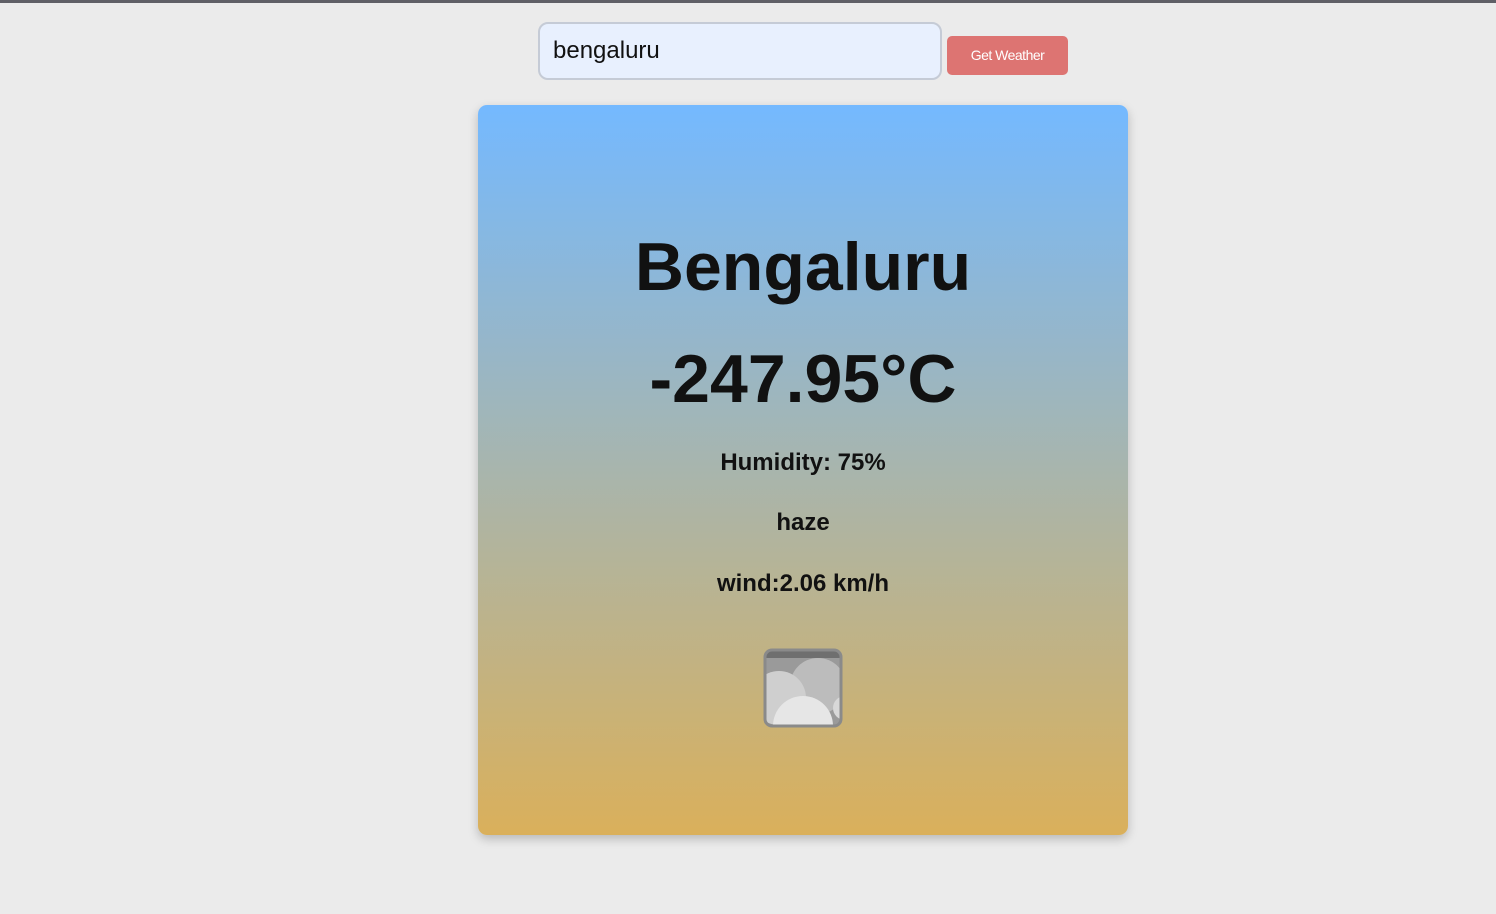 This screenshot has height=914, width=1496. What do you see at coordinates (803, 267) in the screenshot?
I see `city-name: Bengaluru` at bounding box center [803, 267].